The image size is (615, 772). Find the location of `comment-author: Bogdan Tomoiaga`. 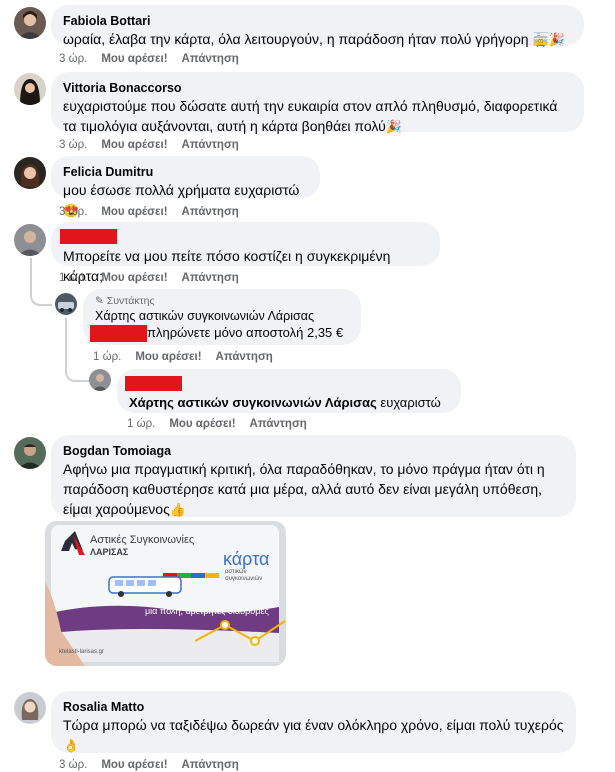

comment-author: Bogdan Tomoiaga is located at coordinates (313, 451).